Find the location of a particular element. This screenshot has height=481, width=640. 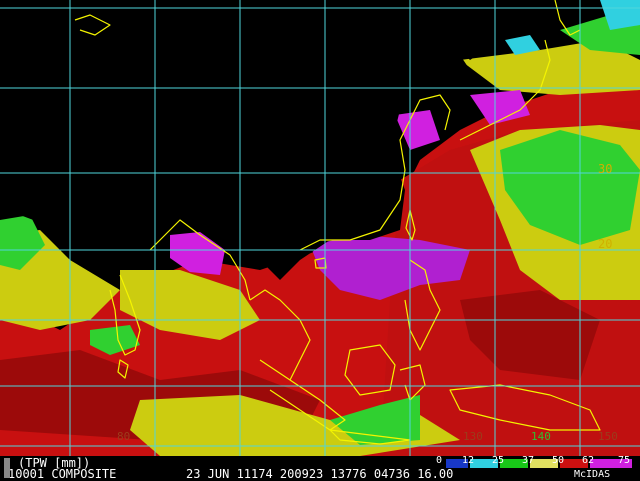

legend-tick: 25 is located at coordinates (498, 460).